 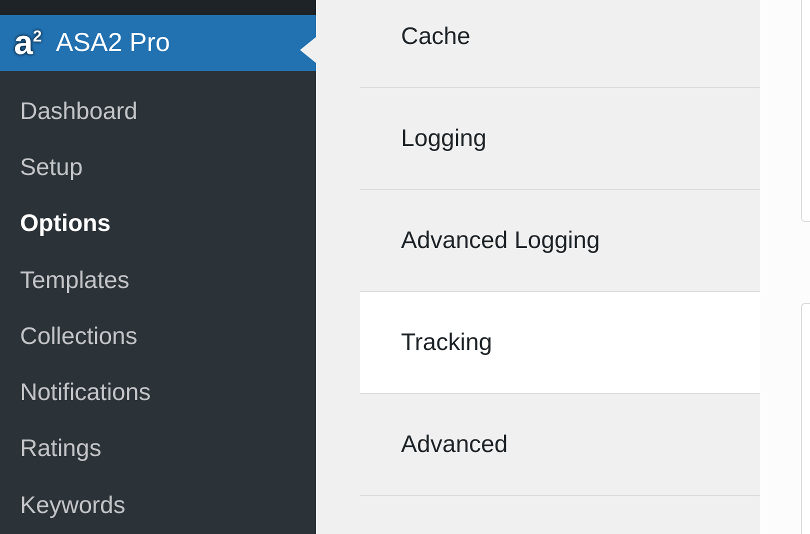 What do you see at coordinates (158, 393) in the screenshot?
I see `sidebar-item: Notifications` at bounding box center [158, 393].